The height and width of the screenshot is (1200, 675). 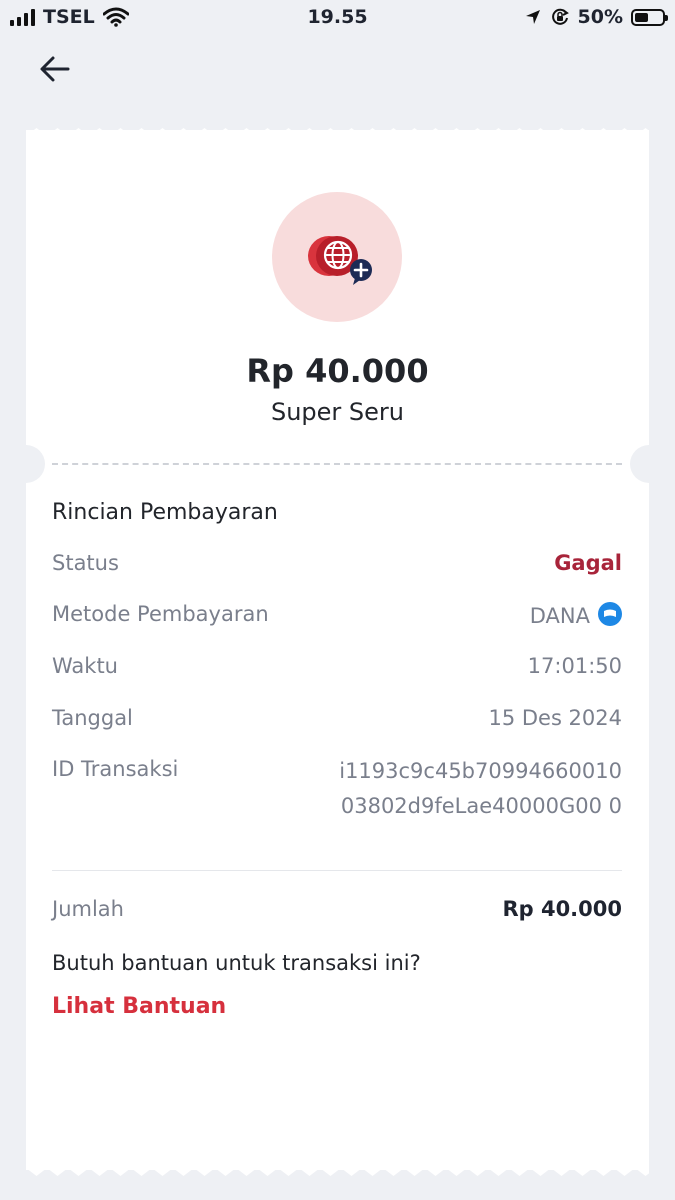 What do you see at coordinates (340, 260) in the screenshot?
I see `globe-plus-icon` at bounding box center [340, 260].